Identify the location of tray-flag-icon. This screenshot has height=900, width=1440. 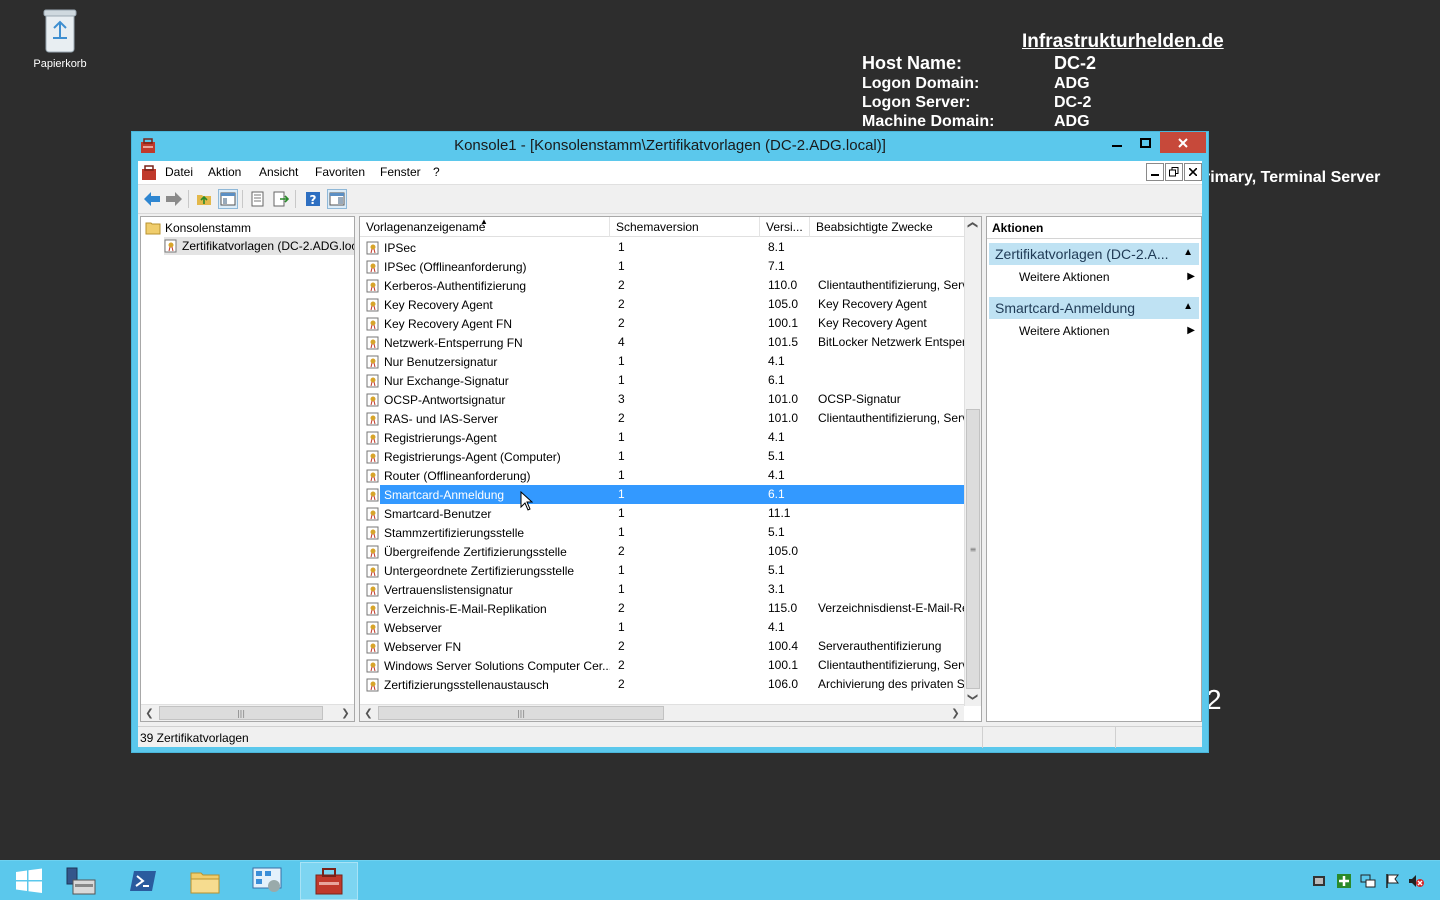
(1392, 881).